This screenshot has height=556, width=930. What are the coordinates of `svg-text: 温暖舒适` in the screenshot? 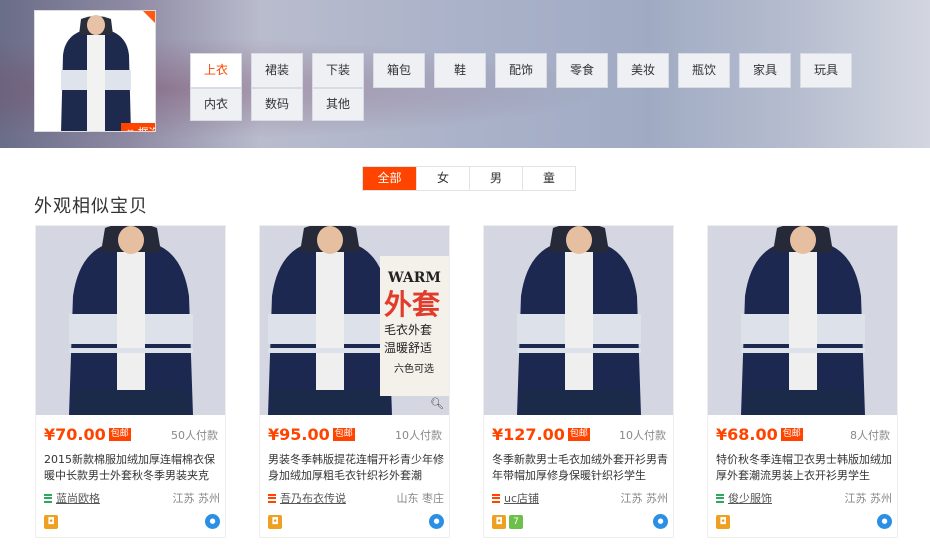 It's located at (408, 348).